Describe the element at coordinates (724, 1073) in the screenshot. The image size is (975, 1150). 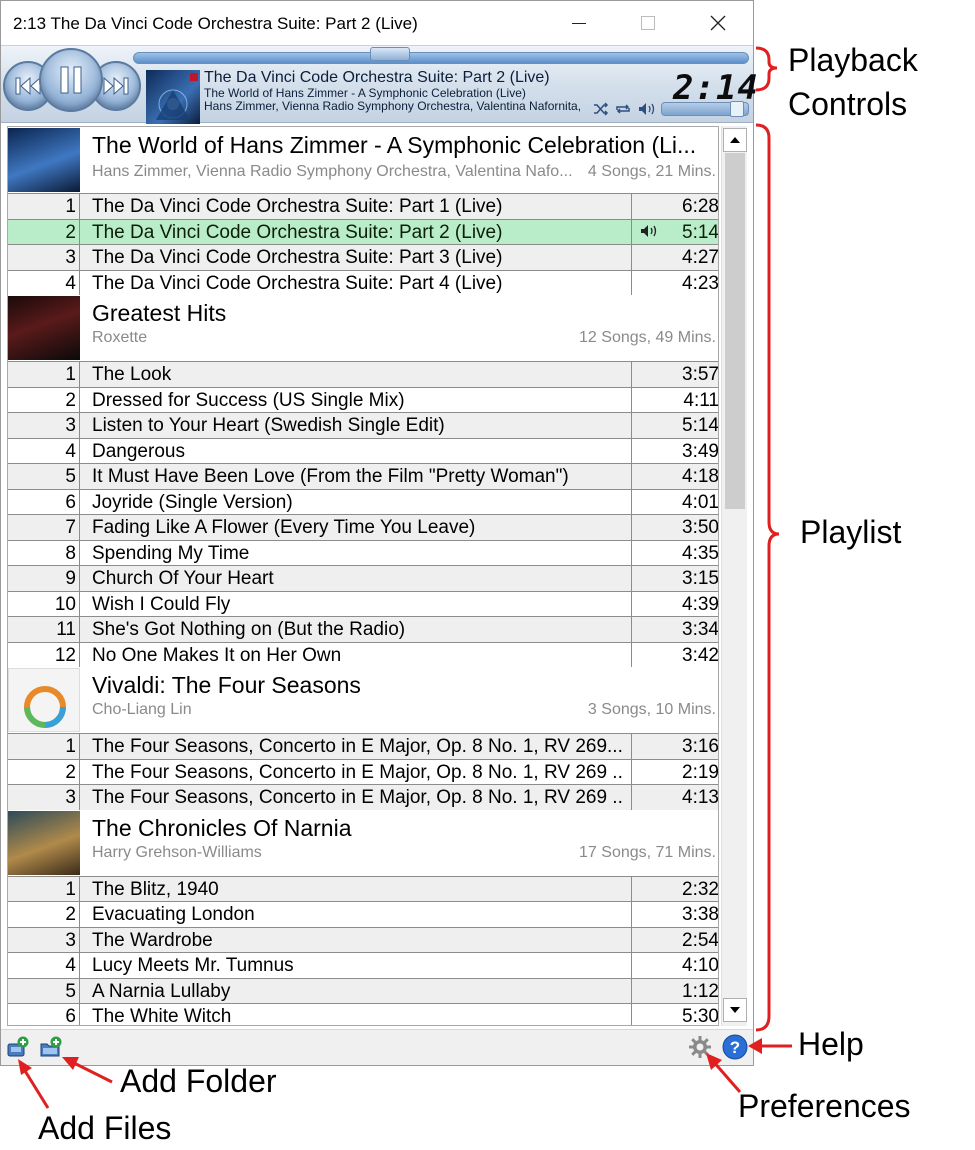
I see `preferences-arrow` at that location.